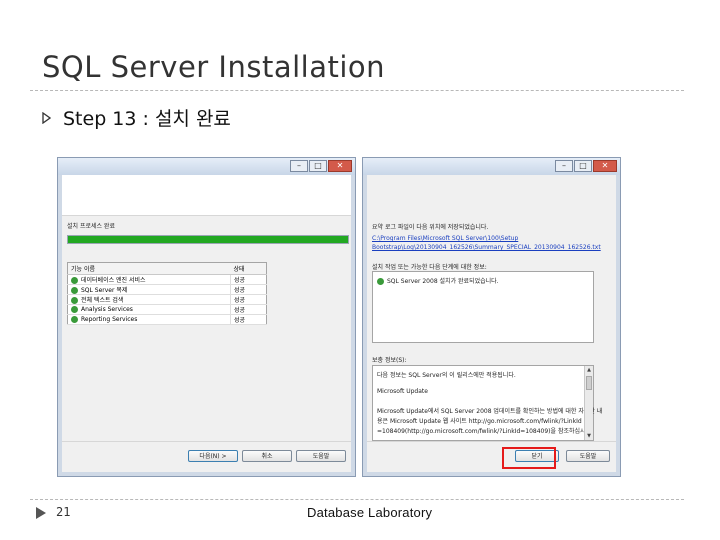 The width and height of the screenshot is (720, 540). What do you see at coordinates (107, 309) in the screenshot?
I see `feature-name: Analysis Services` at bounding box center [107, 309].